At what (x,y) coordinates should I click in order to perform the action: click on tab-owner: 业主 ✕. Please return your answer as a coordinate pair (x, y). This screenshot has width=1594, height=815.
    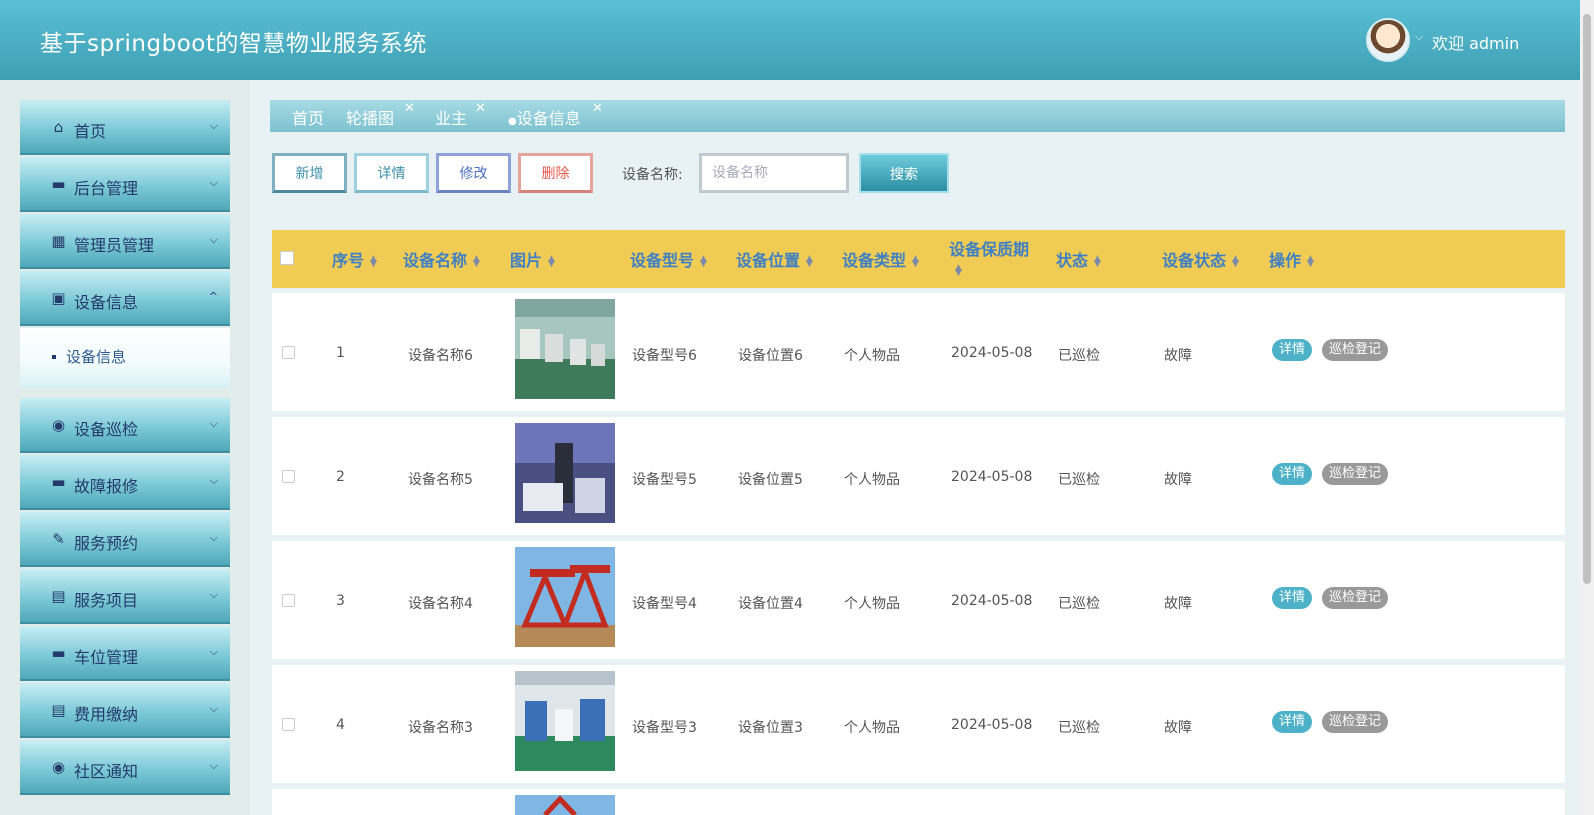
    Looking at the image, I should click on (460, 115).